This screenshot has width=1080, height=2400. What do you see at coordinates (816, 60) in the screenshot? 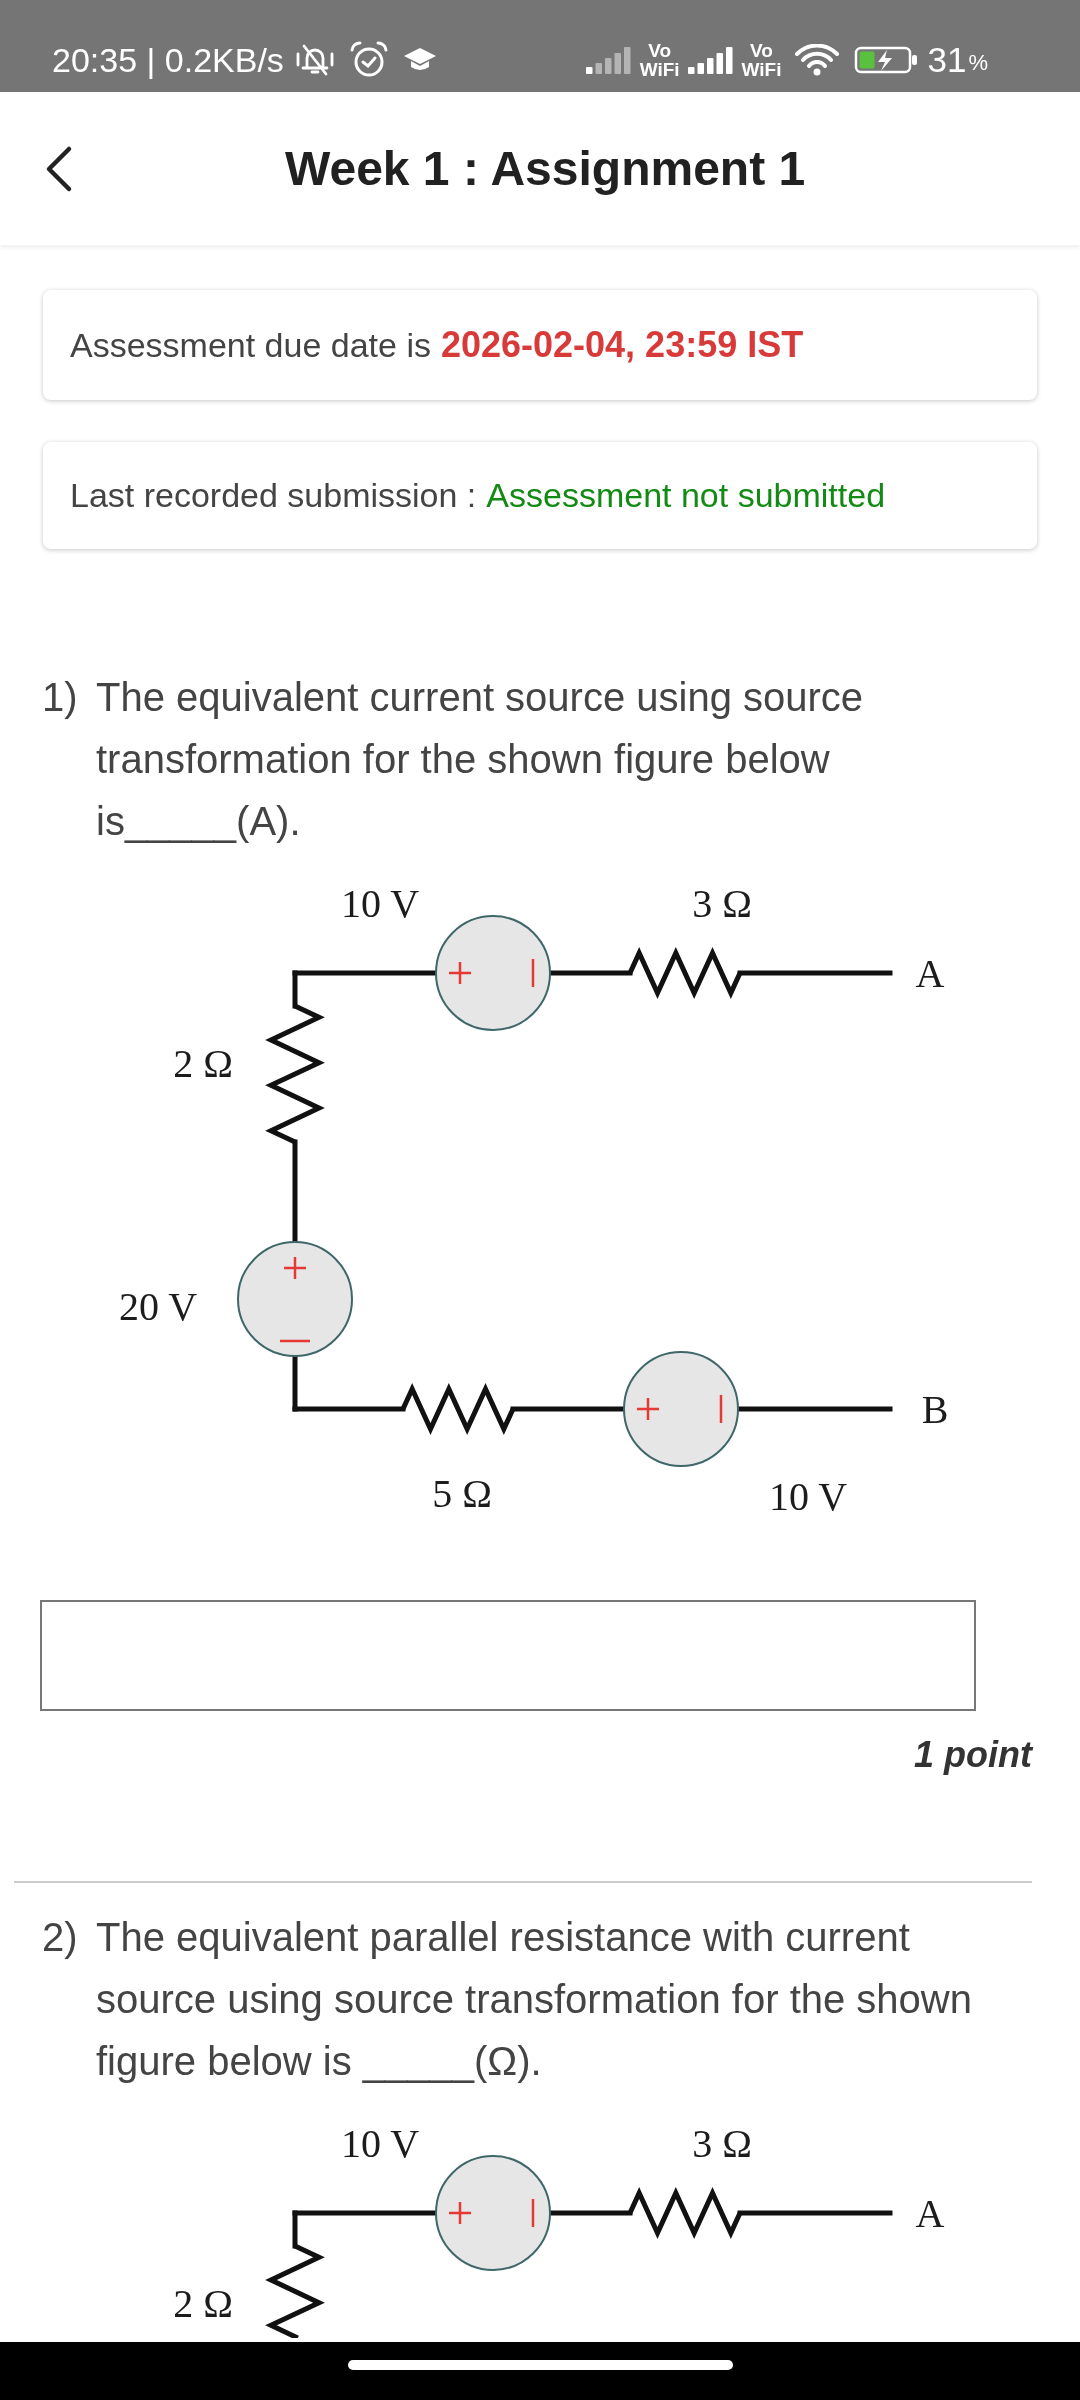
I see `wifi-icon` at bounding box center [816, 60].